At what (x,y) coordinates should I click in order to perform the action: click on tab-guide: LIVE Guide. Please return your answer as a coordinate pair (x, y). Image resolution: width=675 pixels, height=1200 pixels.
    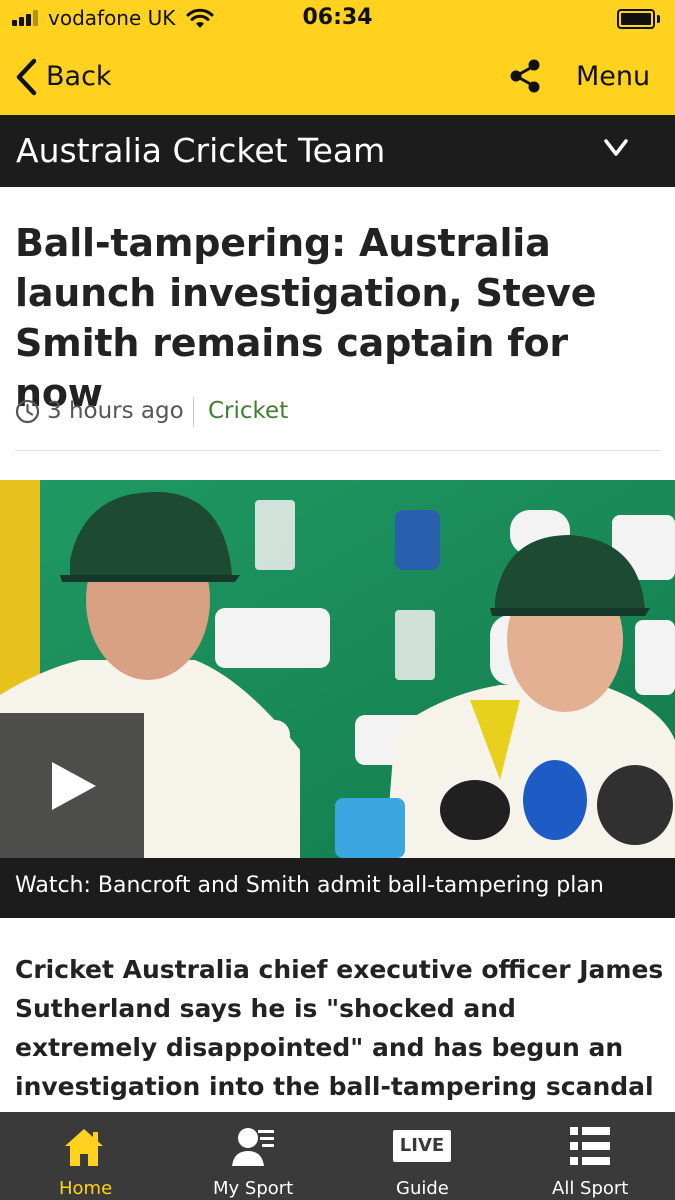
    Looking at the image, I should click on (421, 1156).